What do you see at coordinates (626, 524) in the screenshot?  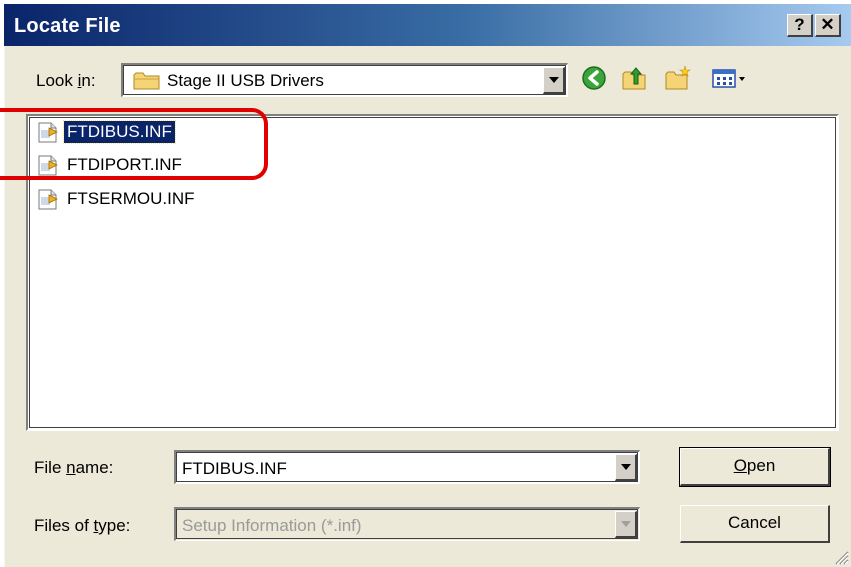 I see `files-of-type-dropdown-button` at bounding box center [626, 524].